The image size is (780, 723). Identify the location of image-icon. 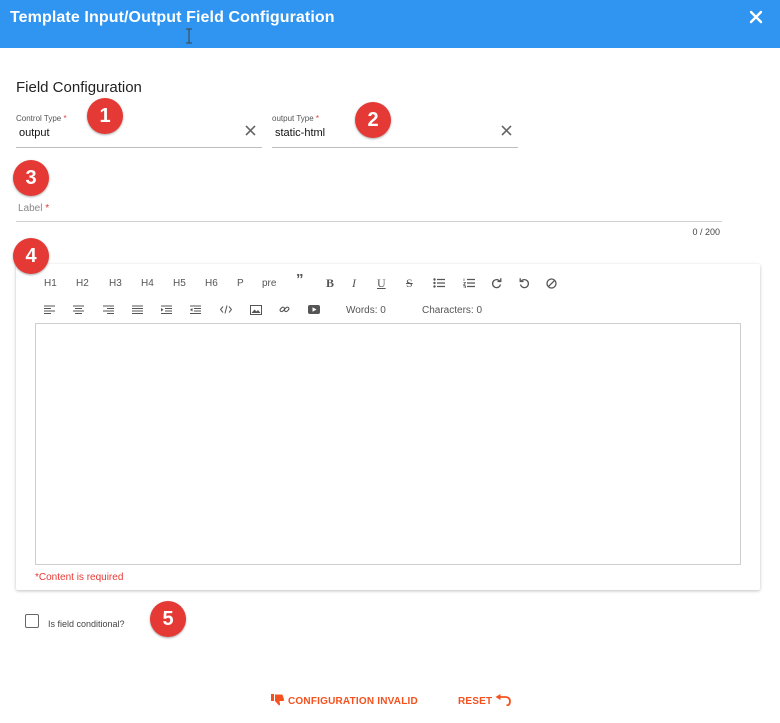
(256, 311).